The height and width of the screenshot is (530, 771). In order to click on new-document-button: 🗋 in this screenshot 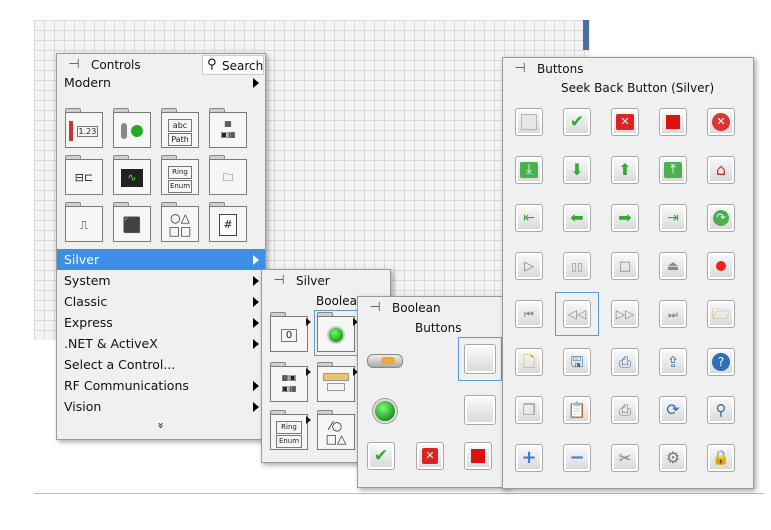, I will do `click(529, 362)`.